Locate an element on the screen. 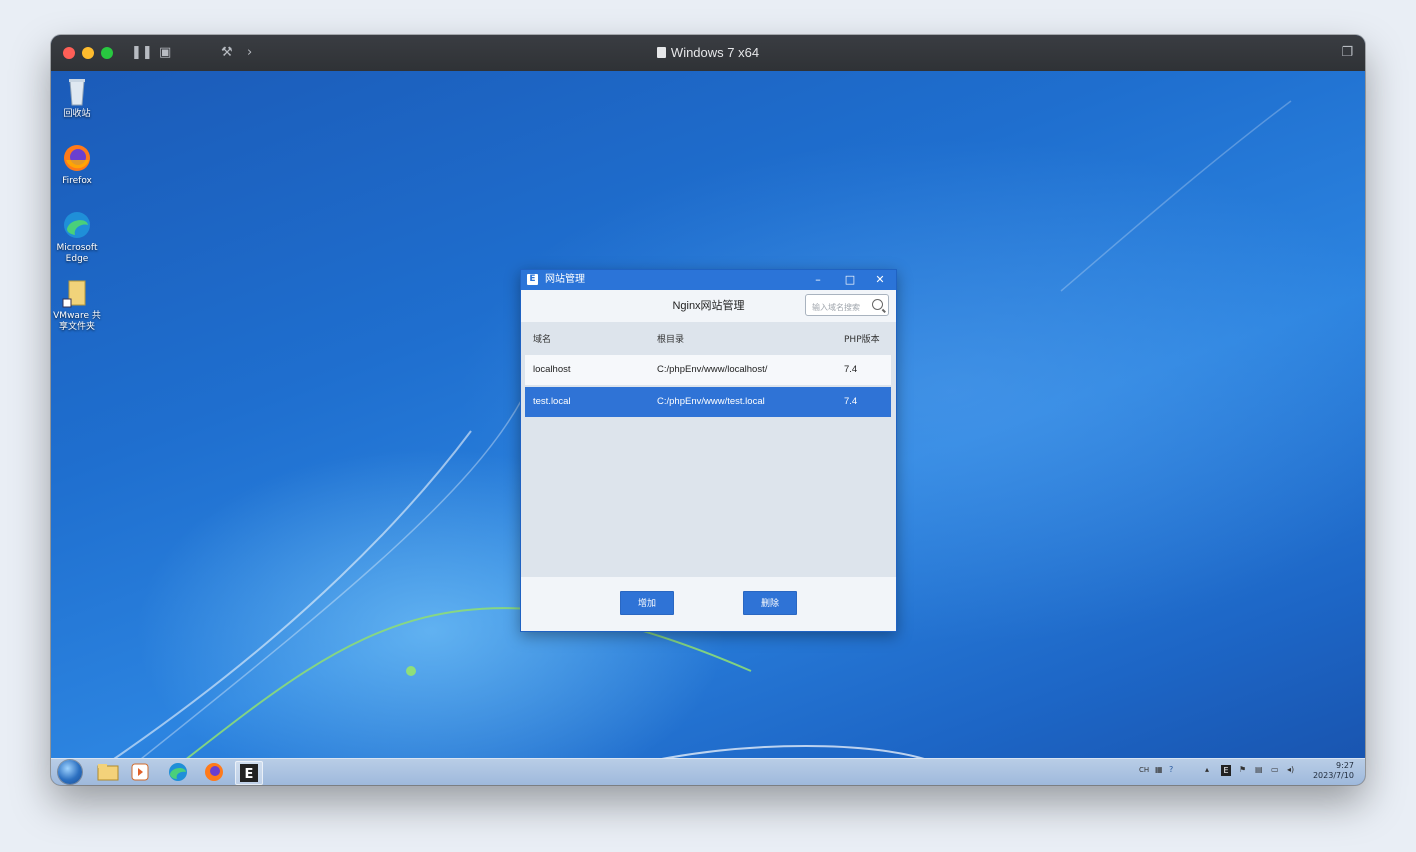 Image resolution: width=1416 pixels, height=852 pixels. column-header-root: 根目录 is located at coordinates (670, 338).